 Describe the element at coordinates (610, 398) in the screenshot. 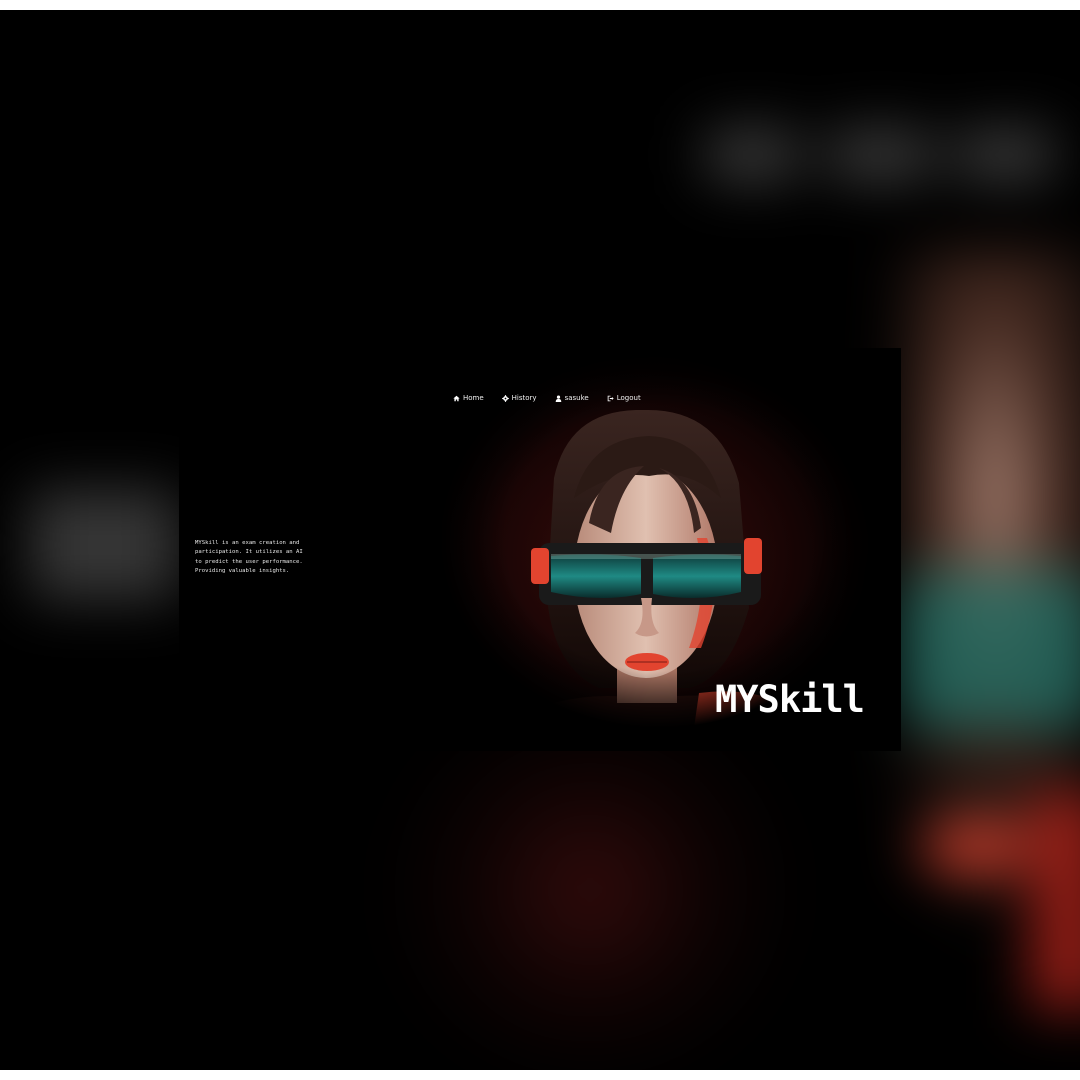

I see `logout-icon` at that location.